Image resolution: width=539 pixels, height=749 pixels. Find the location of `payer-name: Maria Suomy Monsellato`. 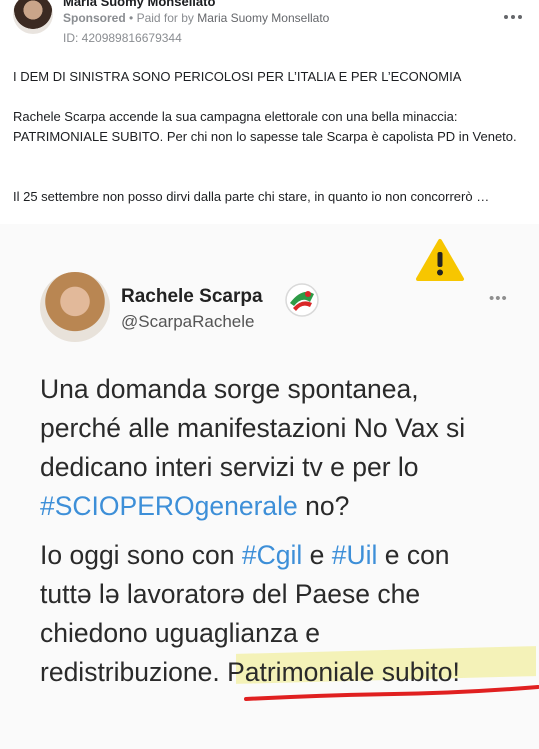

payer-name: Maria Suomy Monsellato is located at coordinates (263, 18).